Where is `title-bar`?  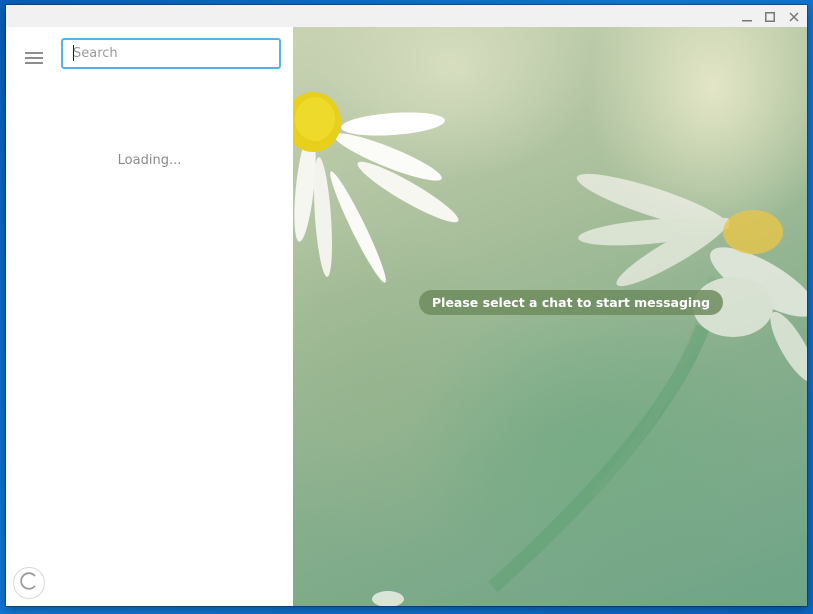
title-bar is located at coordinates (406, 16).